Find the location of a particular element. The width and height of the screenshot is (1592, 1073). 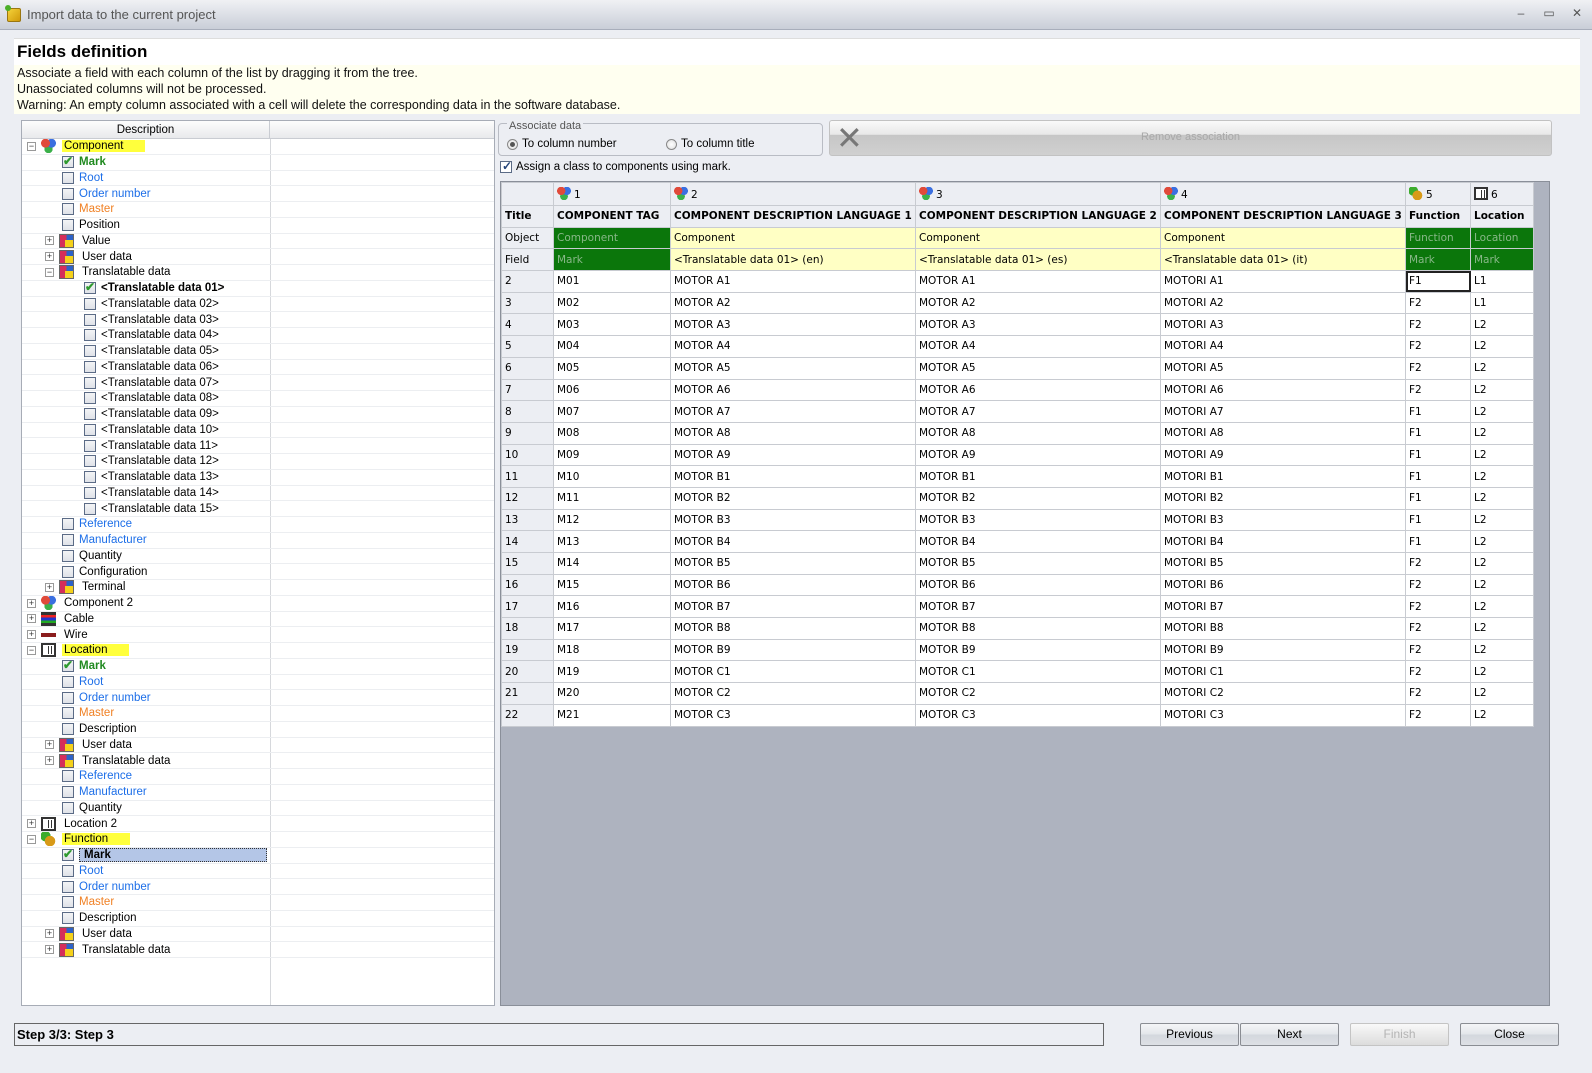

grid-cell: MOTOR A5 is located at coordinates (793, 368).